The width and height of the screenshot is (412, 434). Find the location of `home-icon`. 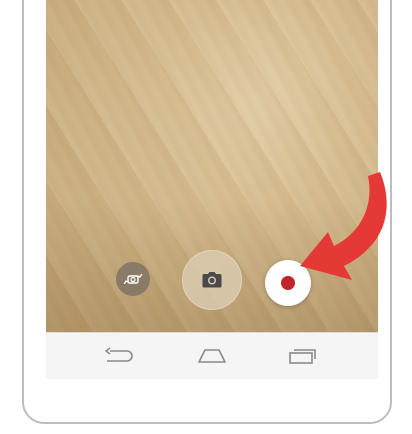

home-icon is located at coordinates (212, 356).